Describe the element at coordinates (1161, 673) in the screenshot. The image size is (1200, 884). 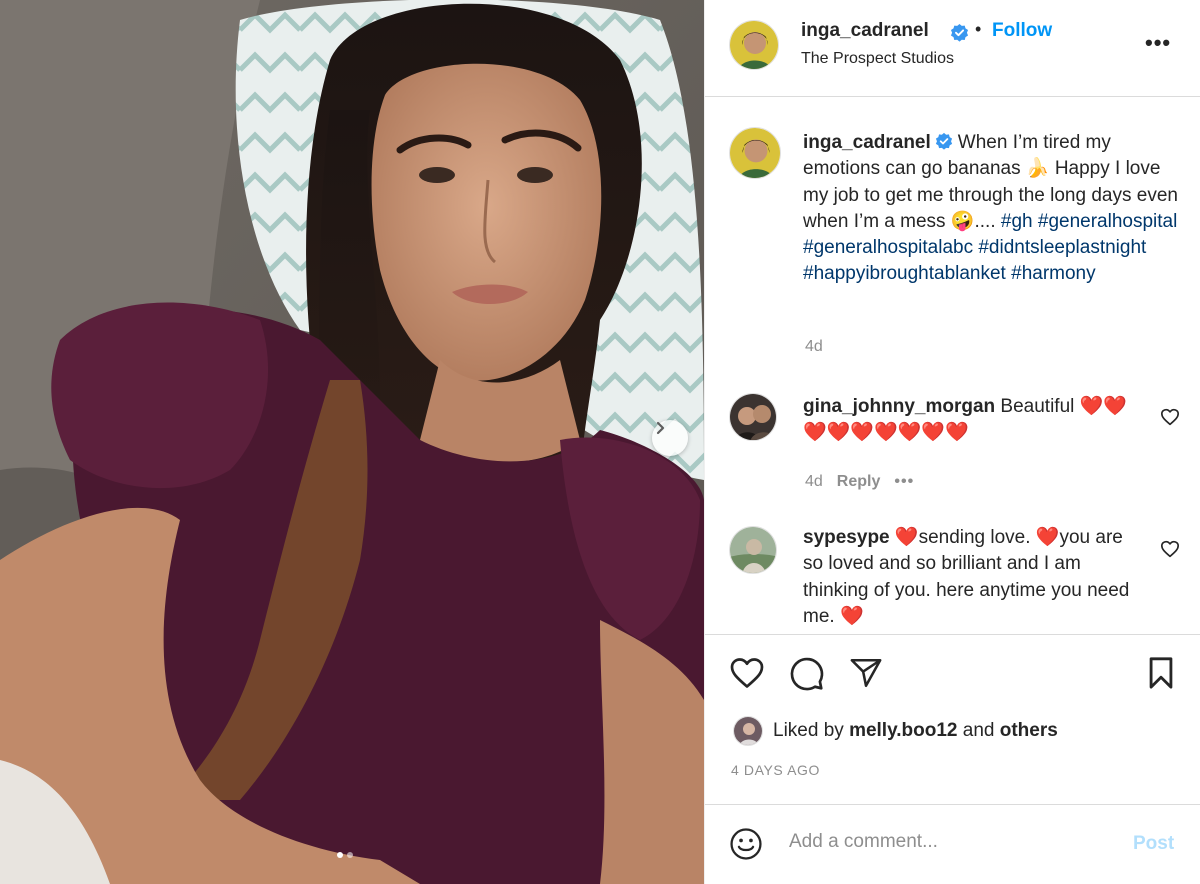
I see `bookmark-icon` at that location.